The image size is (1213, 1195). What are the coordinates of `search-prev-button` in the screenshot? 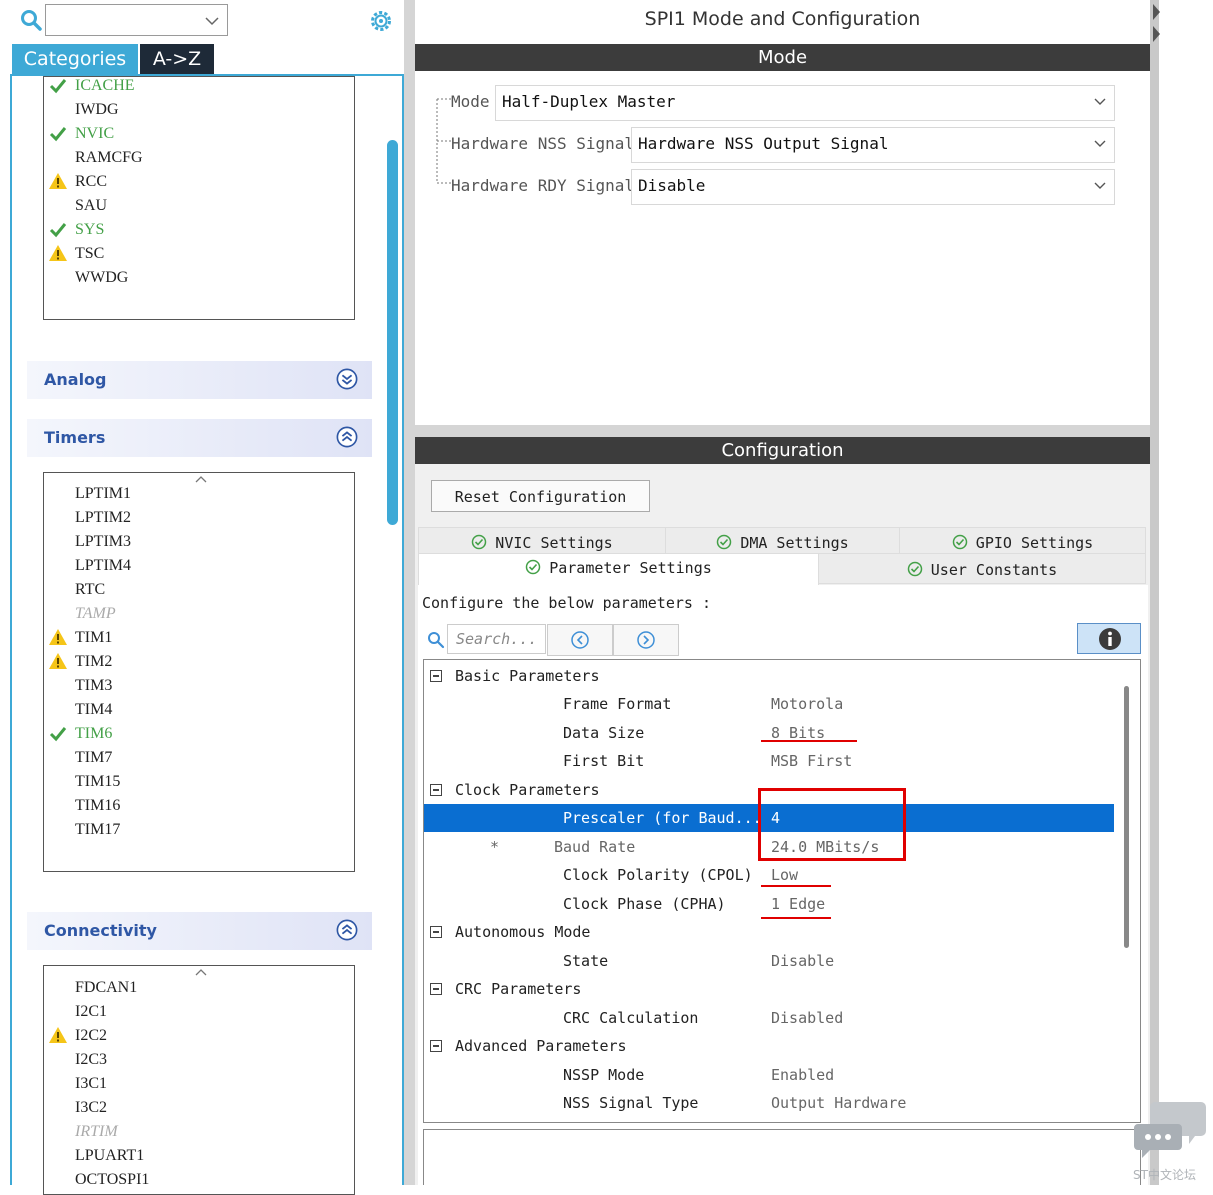 It's located at (580, 640).